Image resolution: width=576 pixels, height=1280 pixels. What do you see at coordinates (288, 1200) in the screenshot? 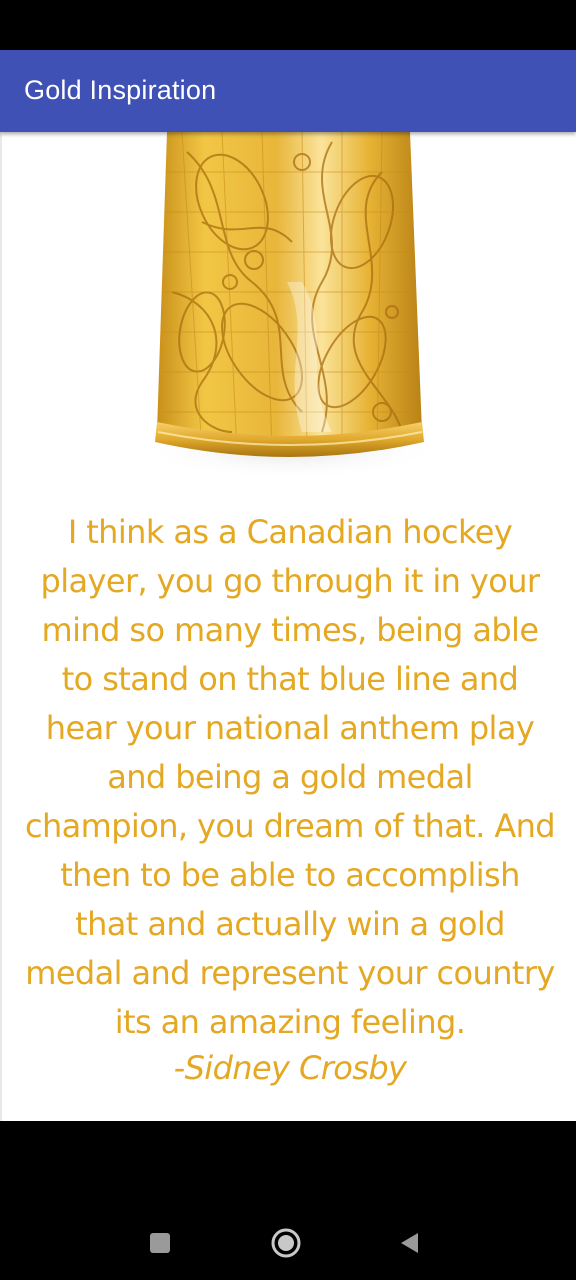
I see `navigation-bar` at bounding box center [288, 1200].